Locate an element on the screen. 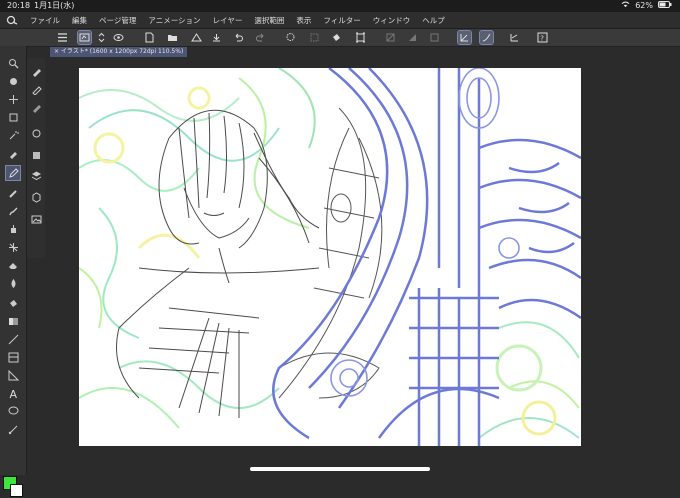 The width and height of the screenshot is (680, 498). menu-help: ヘルプ is located at coordinates (433, 20).